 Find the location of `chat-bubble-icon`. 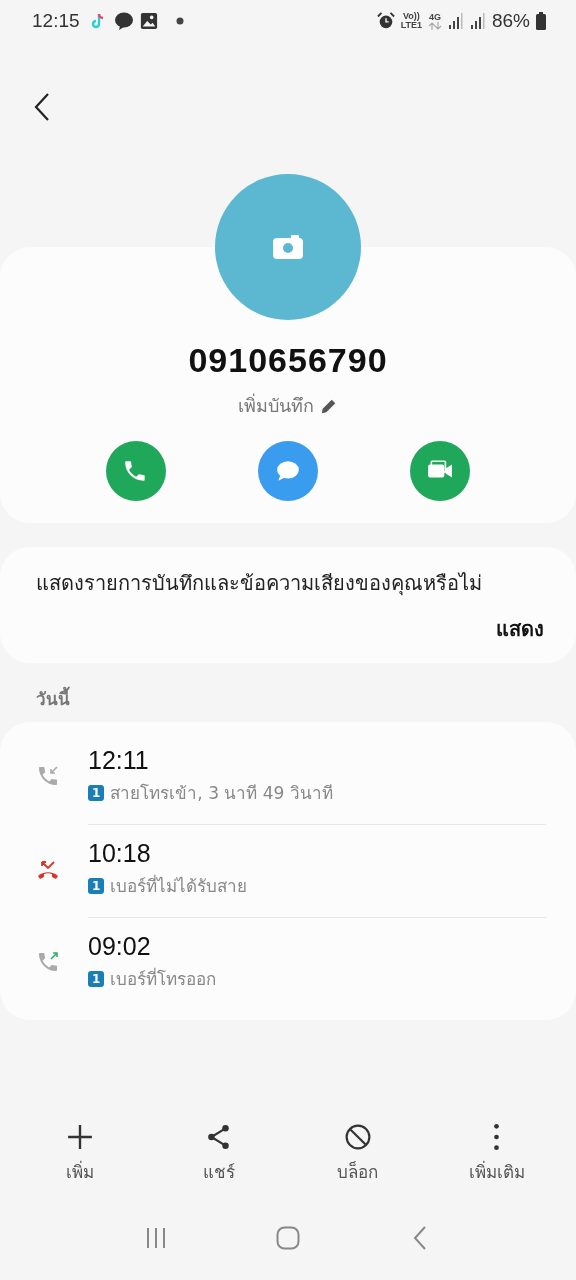

chat-bubble-icon is located at coordinates (123, 21).